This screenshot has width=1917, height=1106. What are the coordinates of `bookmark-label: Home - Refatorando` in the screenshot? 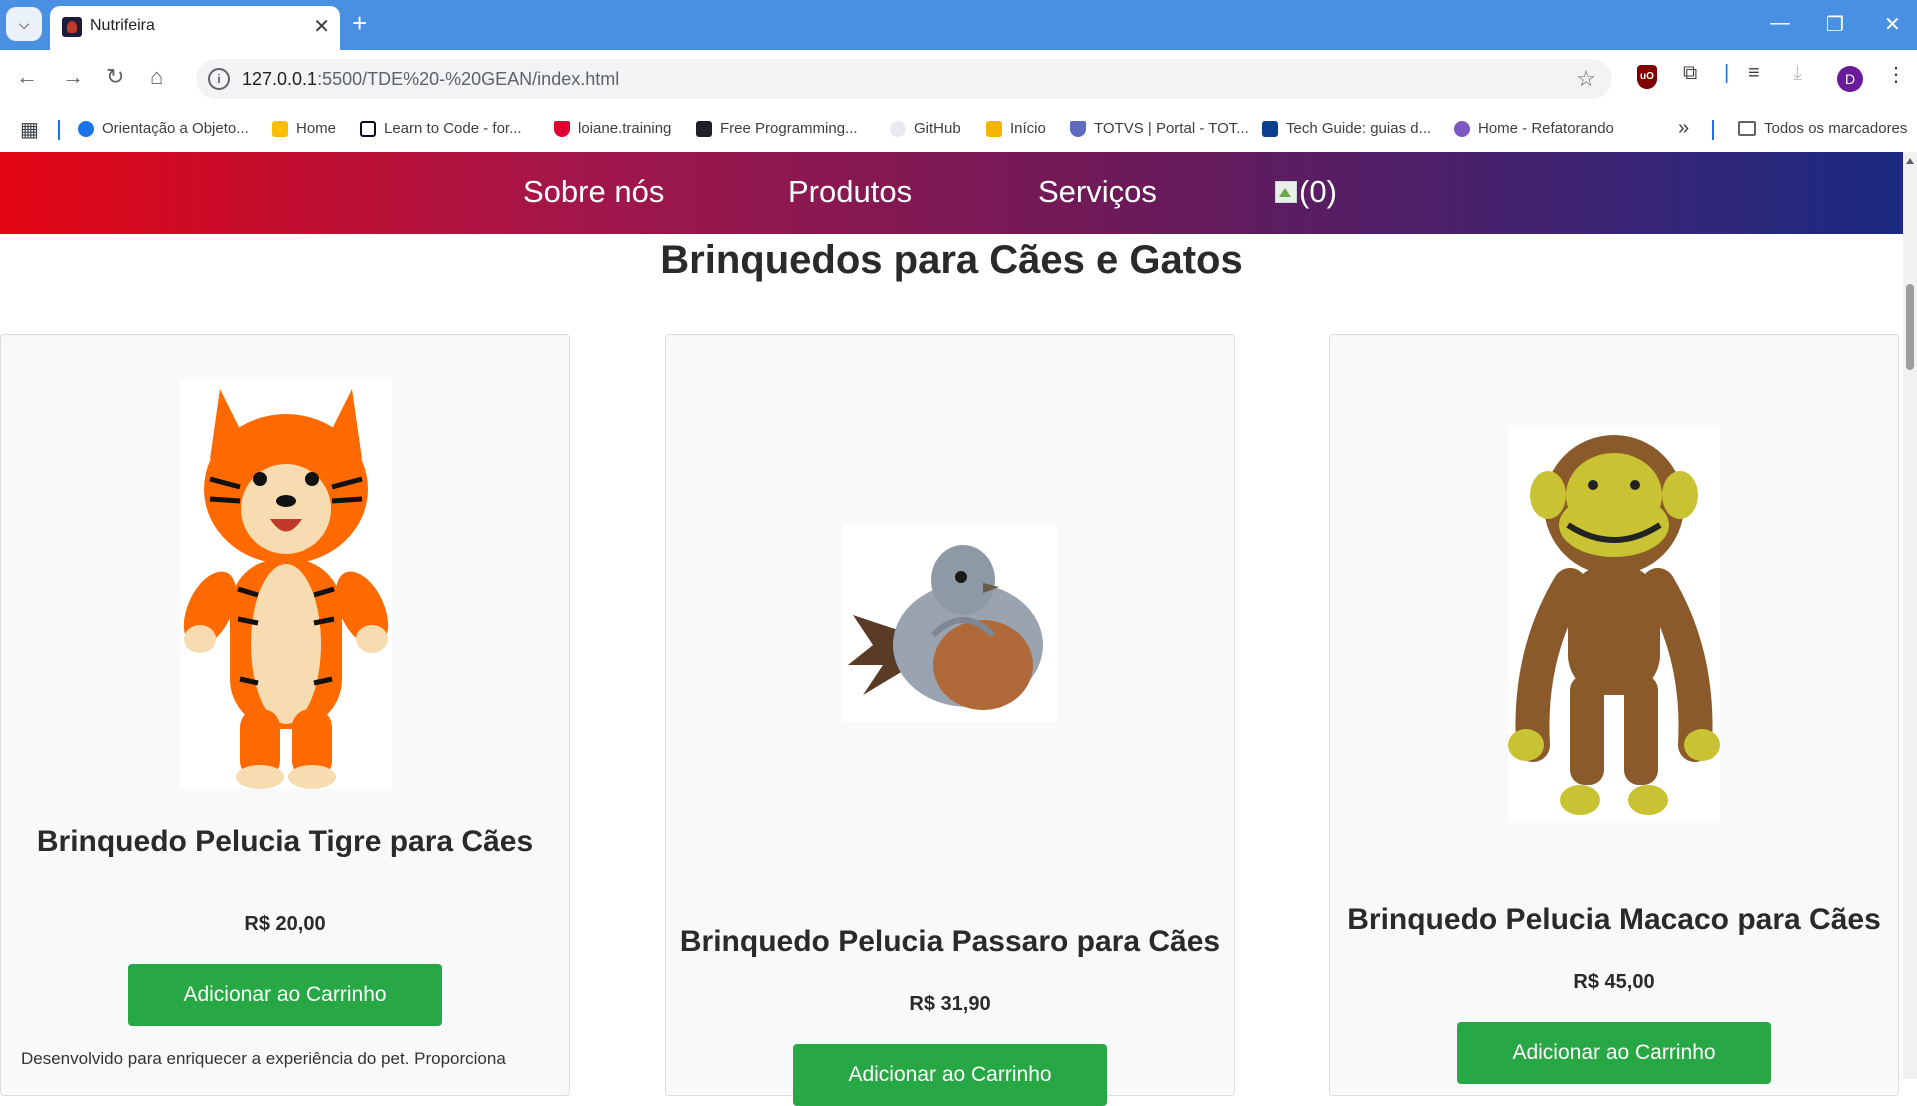 It's located at (1546, 128).